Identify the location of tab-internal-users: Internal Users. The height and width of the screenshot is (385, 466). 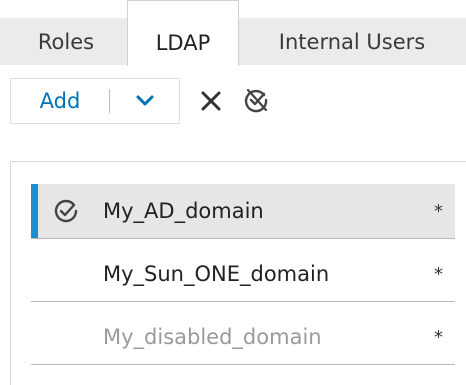
(352, 41).